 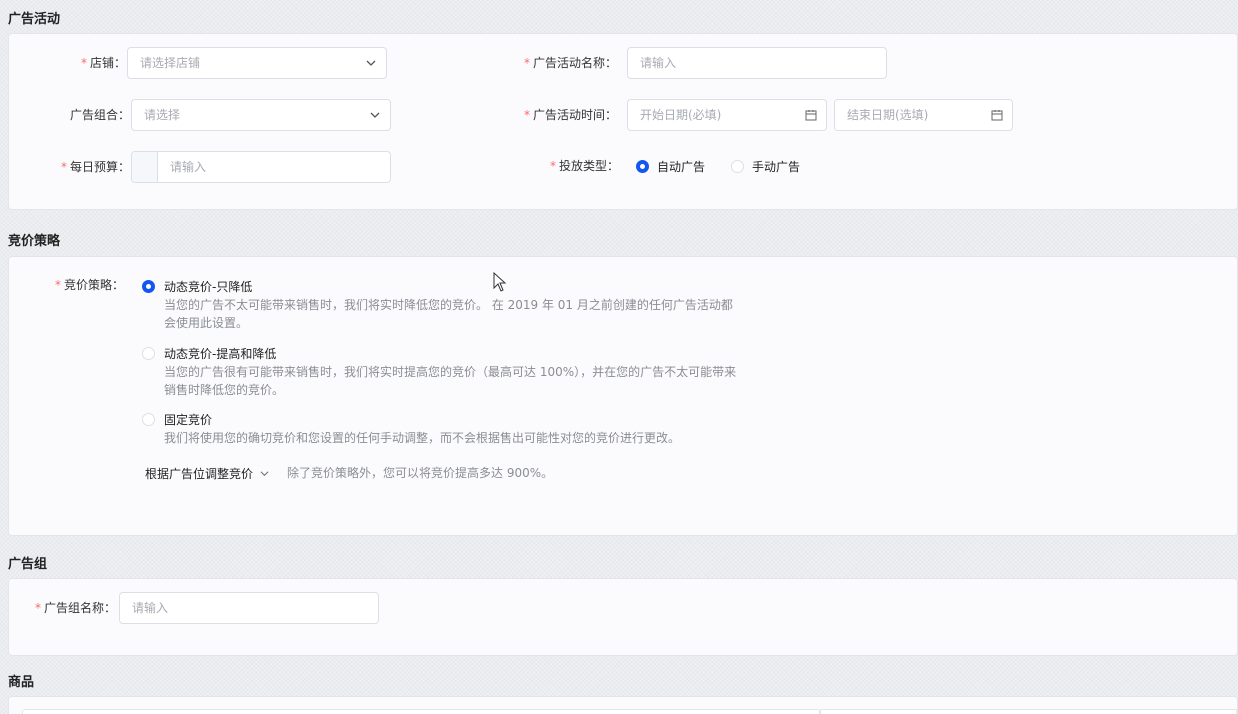 I want to click on end-date-picker: 结束日期(选填), so click(x=923, y=115).